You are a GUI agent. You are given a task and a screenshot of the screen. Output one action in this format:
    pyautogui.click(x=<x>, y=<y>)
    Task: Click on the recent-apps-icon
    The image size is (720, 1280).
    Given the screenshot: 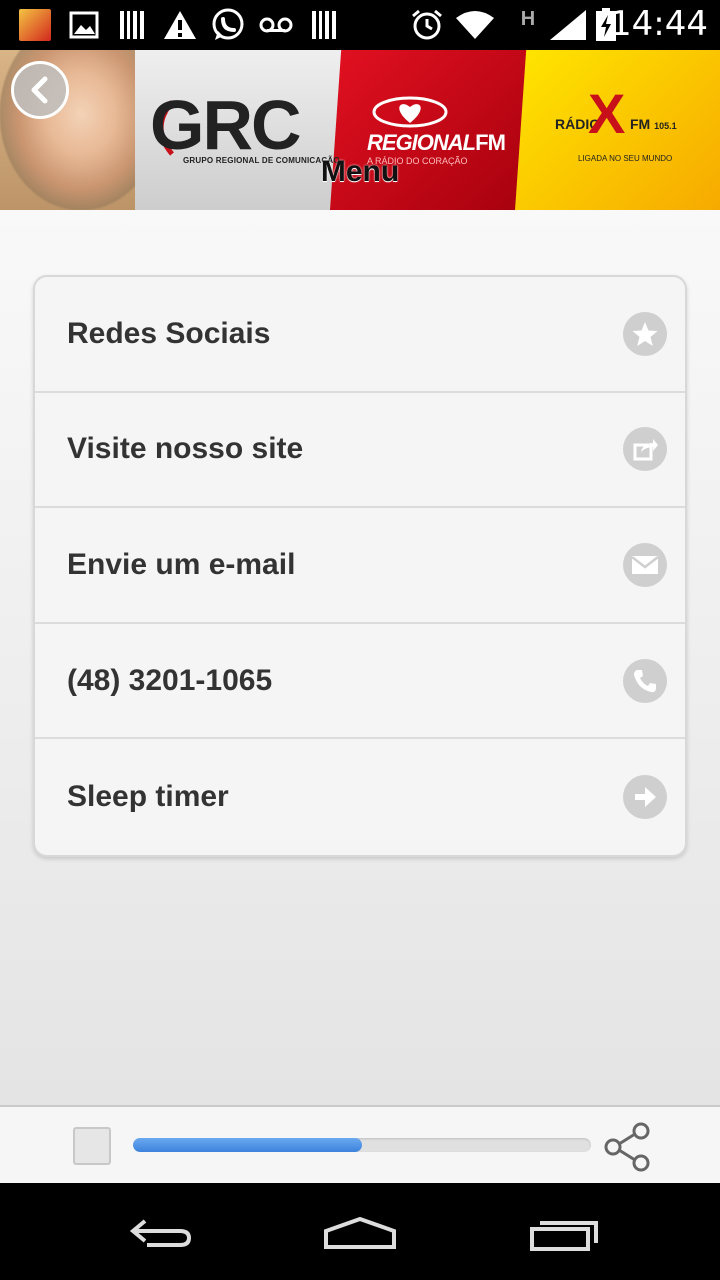 What is the action you would take?
    pyautogui.click(x=564, y=1236)
    